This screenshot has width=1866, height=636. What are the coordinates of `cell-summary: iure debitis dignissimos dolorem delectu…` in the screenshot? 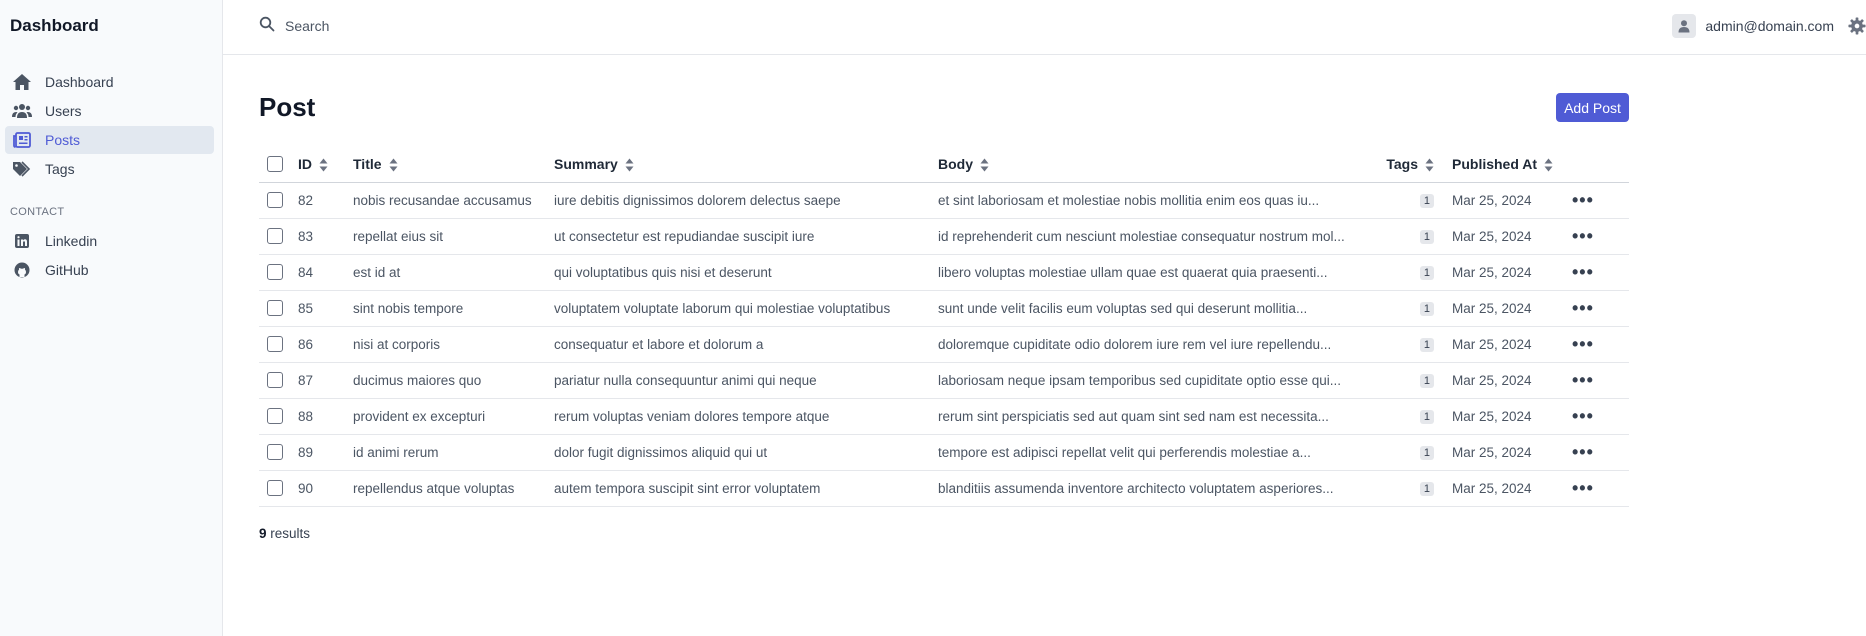 It's located at (746, 200).